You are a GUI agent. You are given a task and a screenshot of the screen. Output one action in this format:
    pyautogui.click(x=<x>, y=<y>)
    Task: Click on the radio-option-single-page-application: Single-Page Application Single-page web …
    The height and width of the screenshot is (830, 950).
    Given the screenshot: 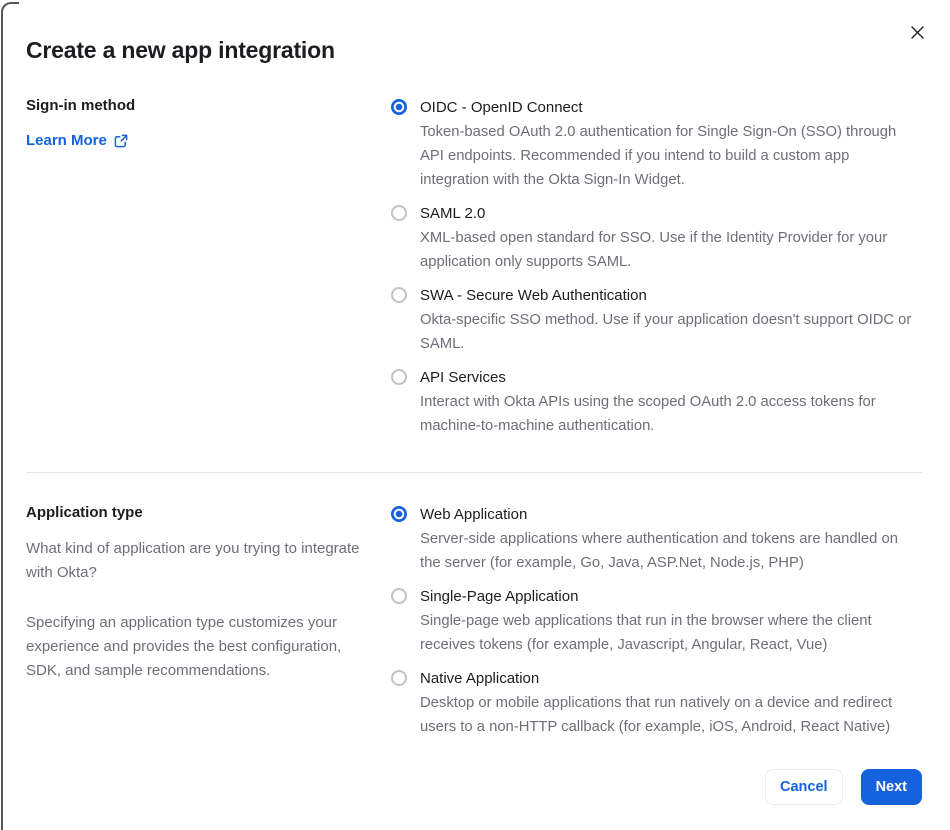 What is the action you would take?
    pyautogui.click(x=656, y=621)
    